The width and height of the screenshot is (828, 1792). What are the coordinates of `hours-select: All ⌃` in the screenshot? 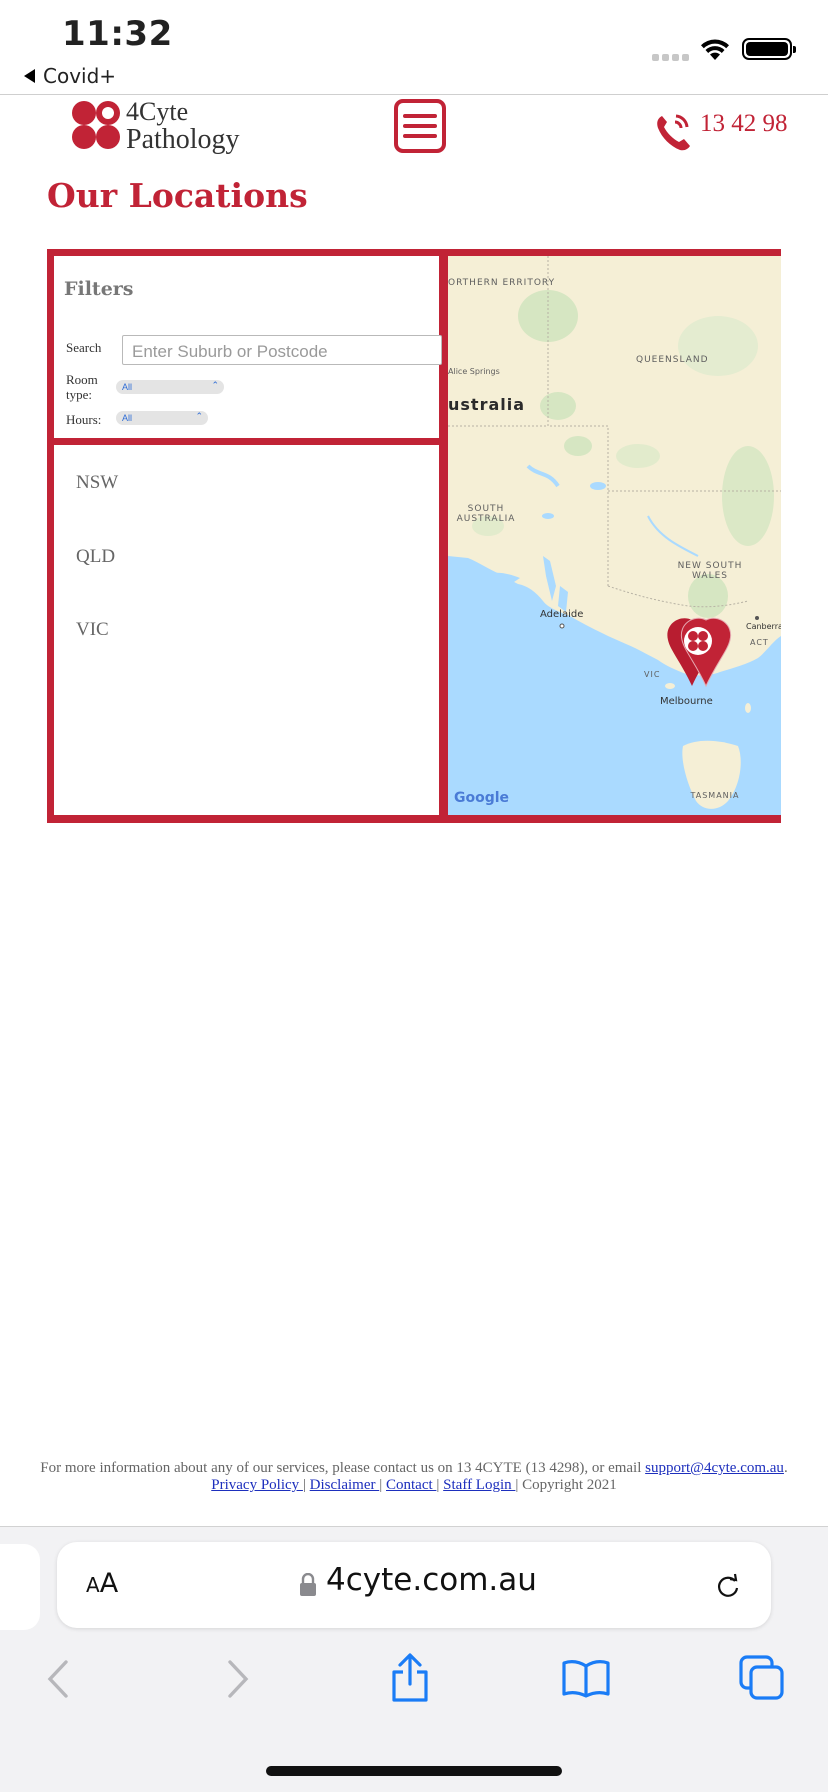 It's located at (162, 418).